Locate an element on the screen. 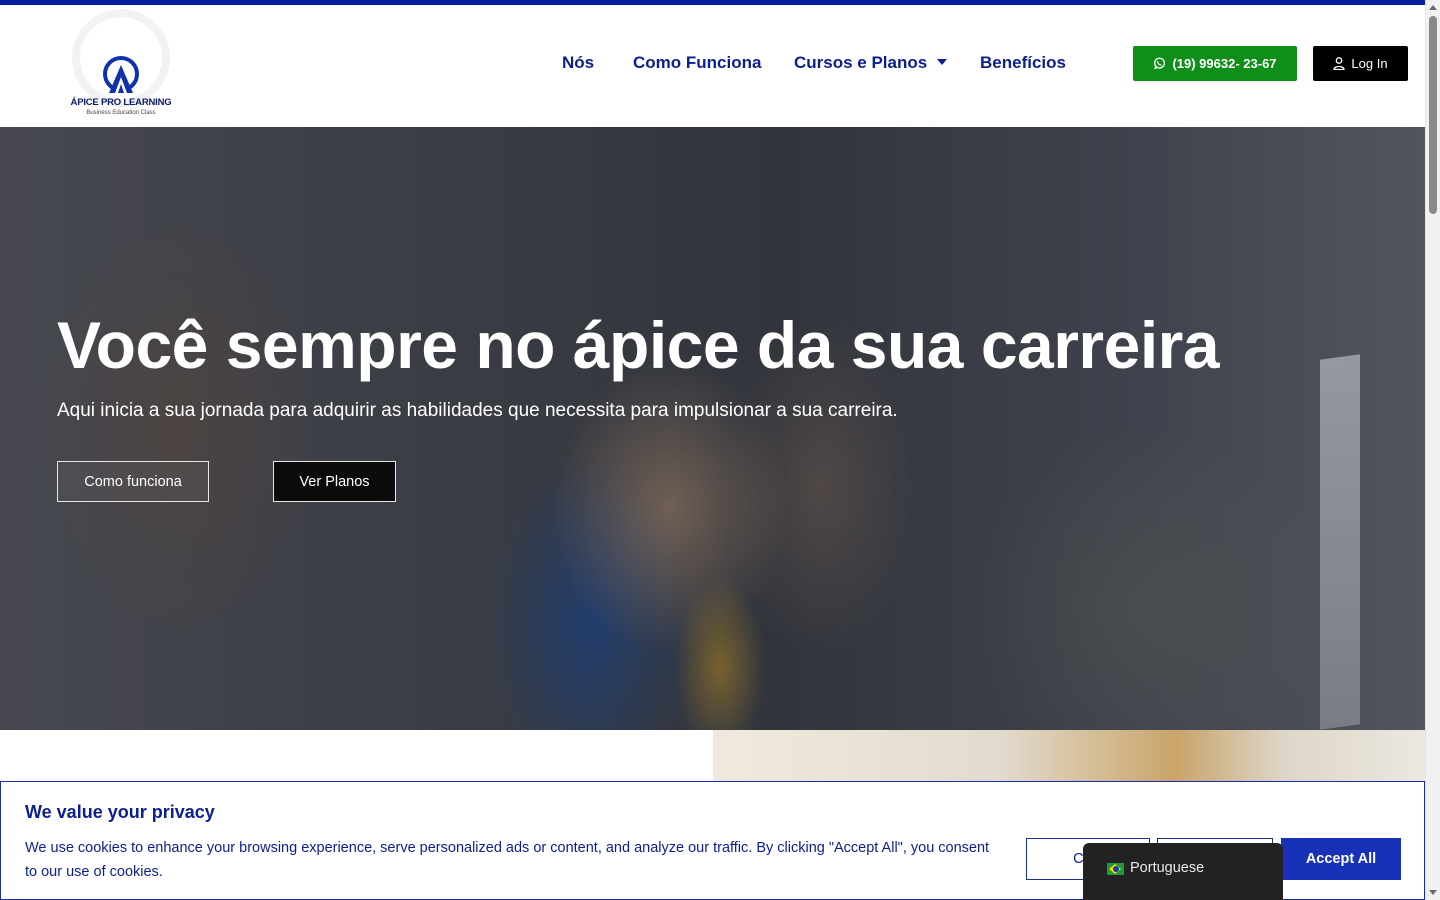 This screenshot has height=900, width=1440. nav-item-cursos-e-planos: Cursos e Planos is located at coordinates (871, 63).